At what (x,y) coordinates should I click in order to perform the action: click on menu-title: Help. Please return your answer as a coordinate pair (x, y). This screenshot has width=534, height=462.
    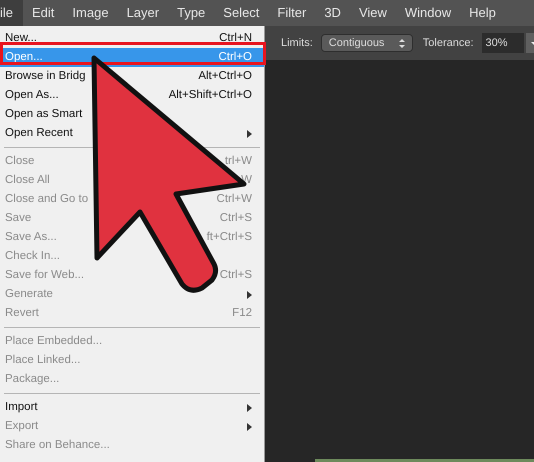
    Looking at the image, I should click on (482, 13).